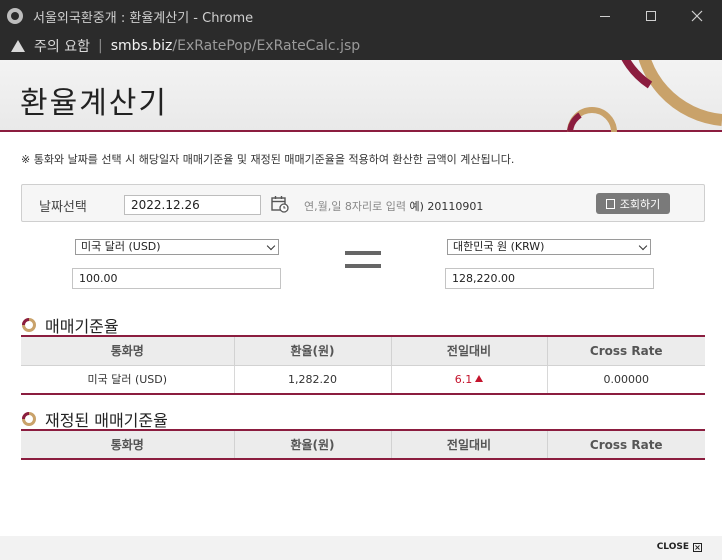 This screenshot has height=560, width=722. I want to click on date-hint-text: 연,월,일 8자리로 입력, so click(355, 206).